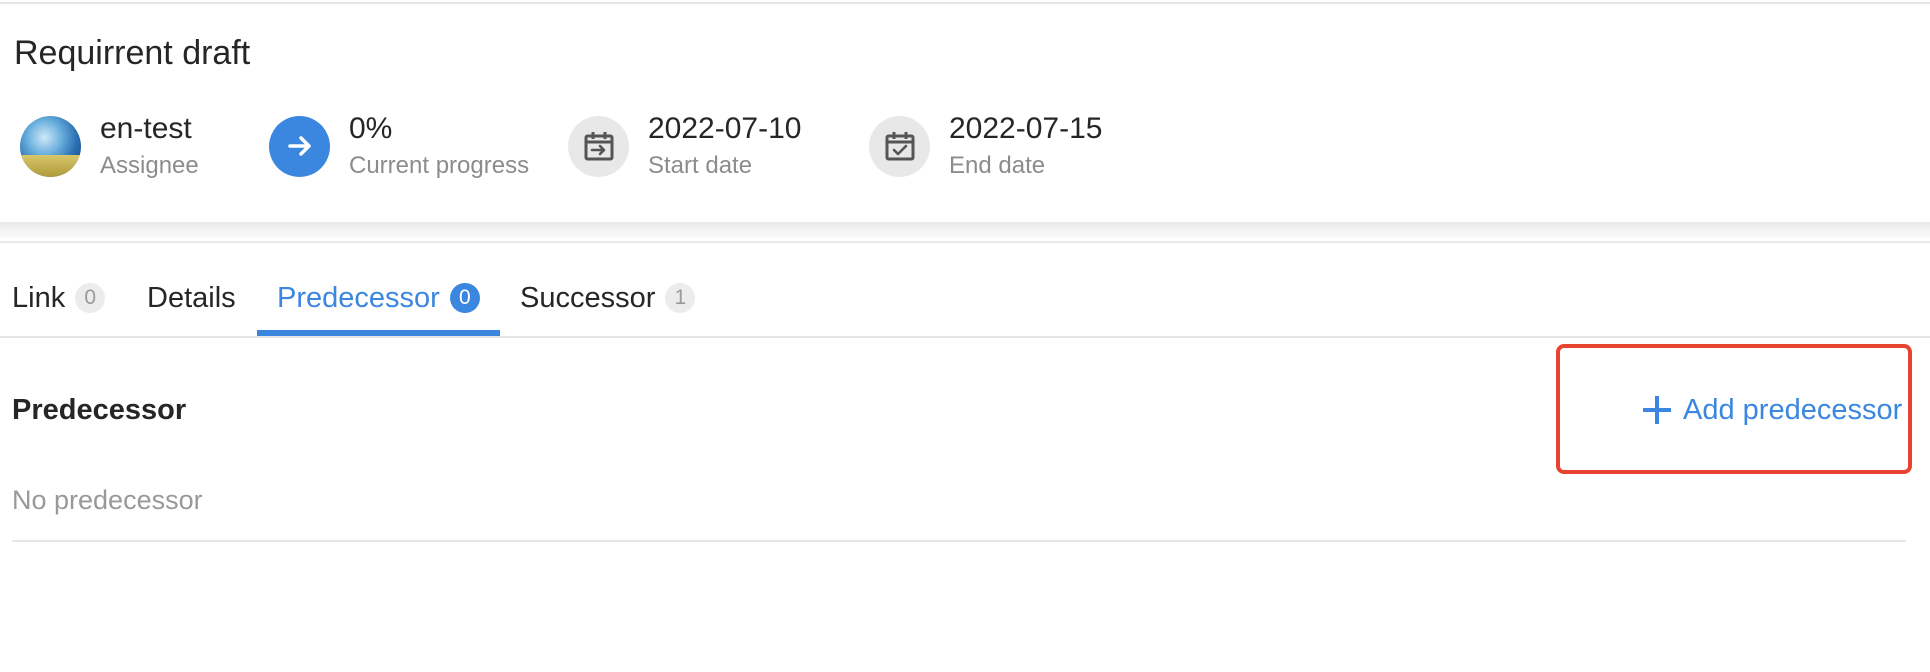 This screenshot has width=1930, height=672. What do you see at coordinates (107, 500) in the screenshot?
I see `empty-state-text: No predecessor` at bounding box center [107, 500].